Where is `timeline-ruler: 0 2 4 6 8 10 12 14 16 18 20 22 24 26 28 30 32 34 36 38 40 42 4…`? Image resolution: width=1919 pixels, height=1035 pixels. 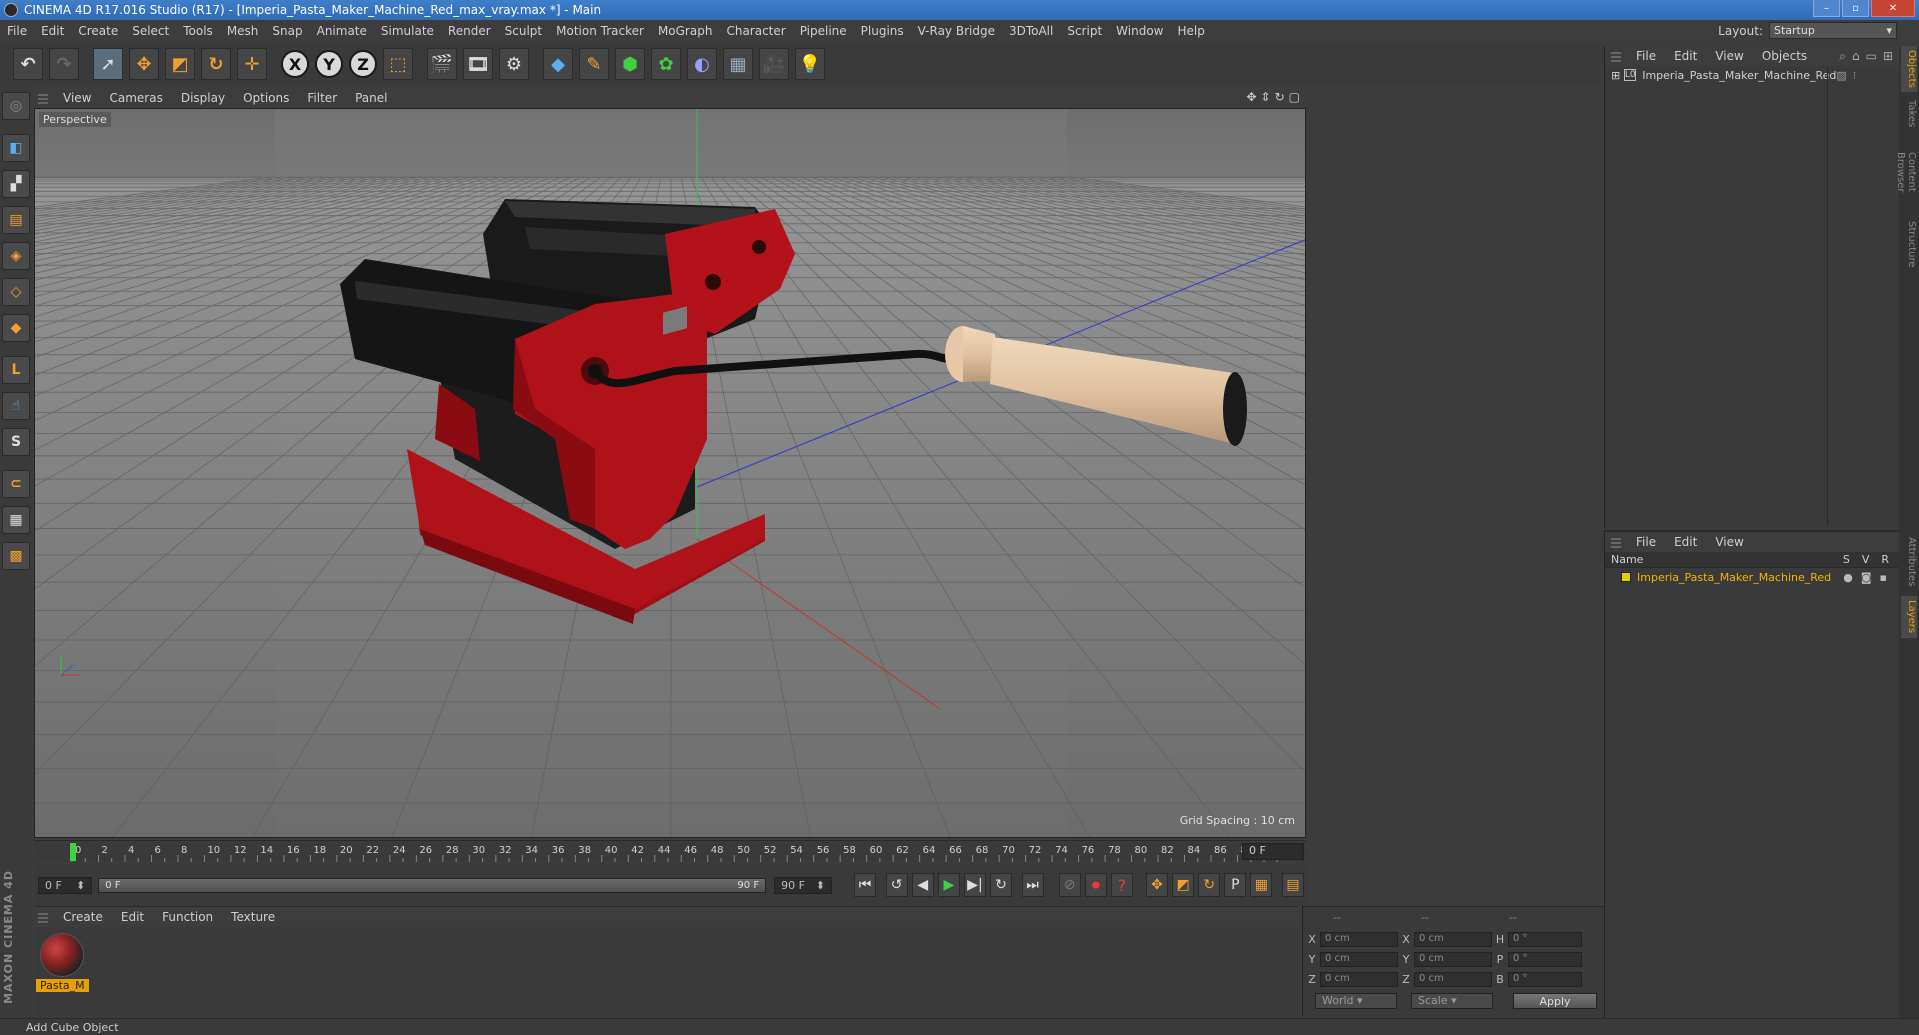 timeline-ruler: 0 2 4 6 8 10 12 14 16 18 20 22 24 26 28 30 32 34 36 38 40 42 4… is located at coordinates (670, 851).